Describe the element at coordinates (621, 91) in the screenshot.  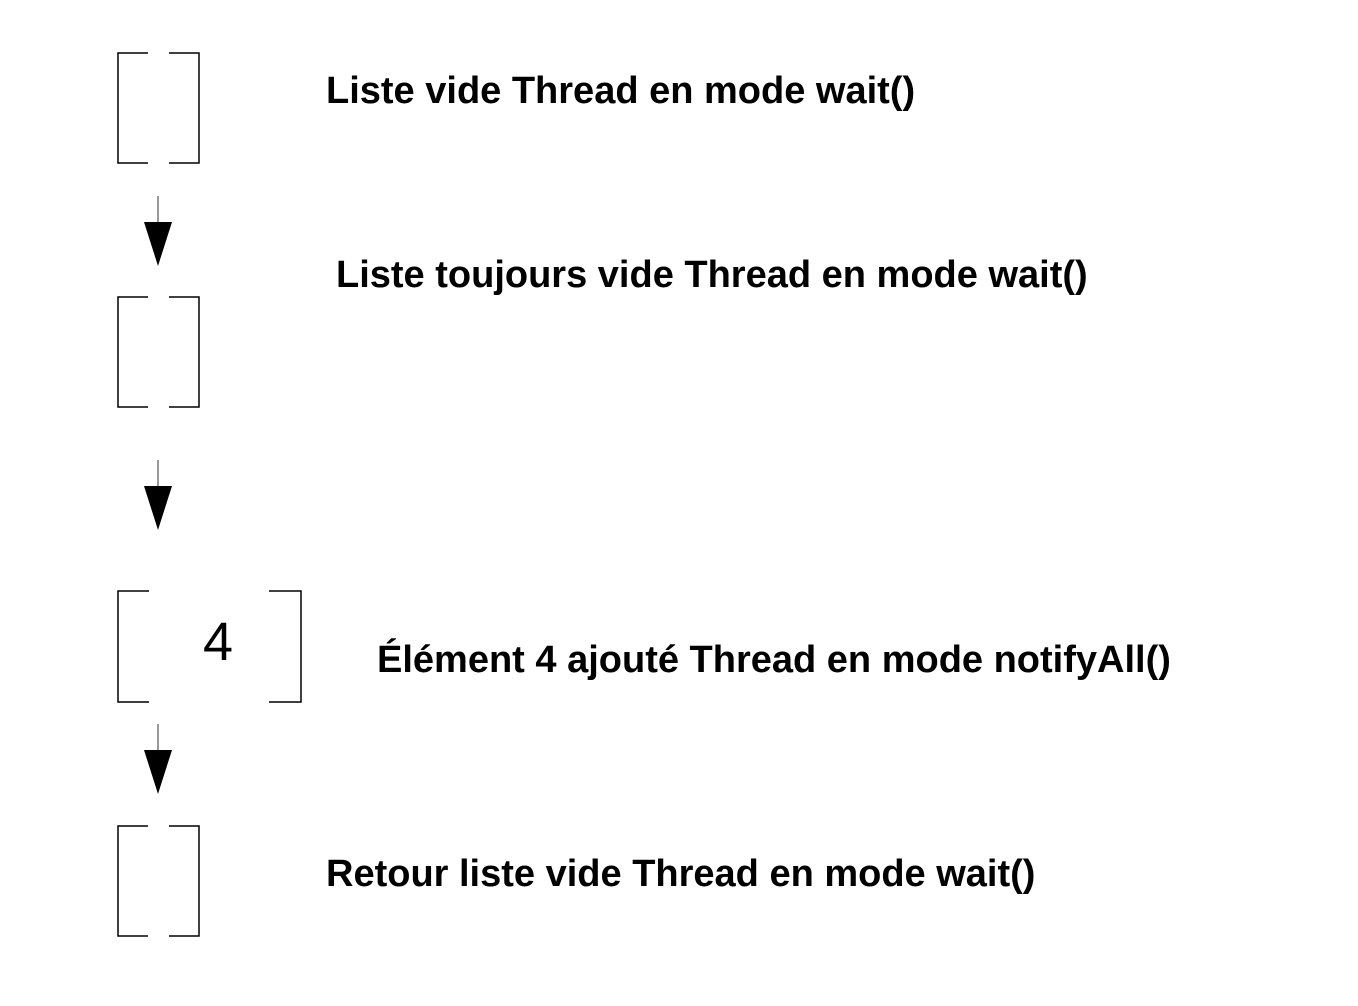
I see `step-label-1: Liste vide Thread en mode wait()` at that location.